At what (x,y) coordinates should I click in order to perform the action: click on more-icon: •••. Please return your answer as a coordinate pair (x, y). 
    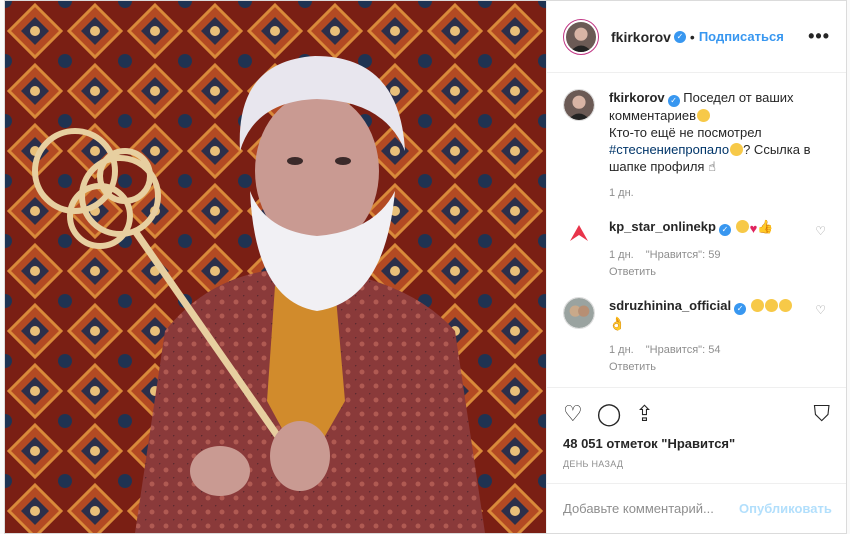
    Looking at the image, I should click on (819, 36).